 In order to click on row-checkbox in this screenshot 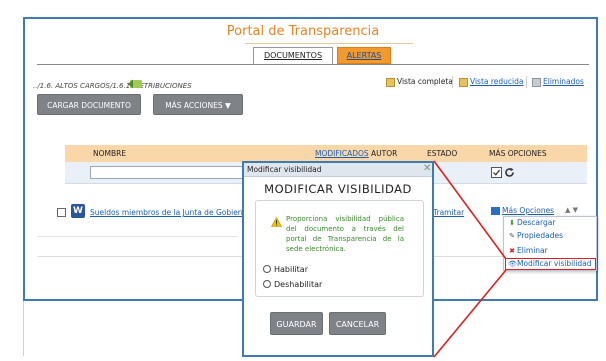, I will do `click(61, 212)`.